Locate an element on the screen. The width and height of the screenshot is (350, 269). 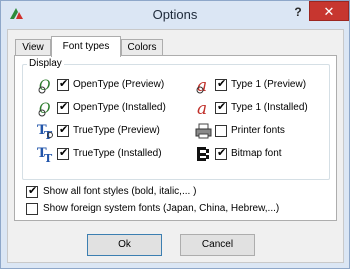
type1-installed-icon: a is located at coordinates (202, 108).